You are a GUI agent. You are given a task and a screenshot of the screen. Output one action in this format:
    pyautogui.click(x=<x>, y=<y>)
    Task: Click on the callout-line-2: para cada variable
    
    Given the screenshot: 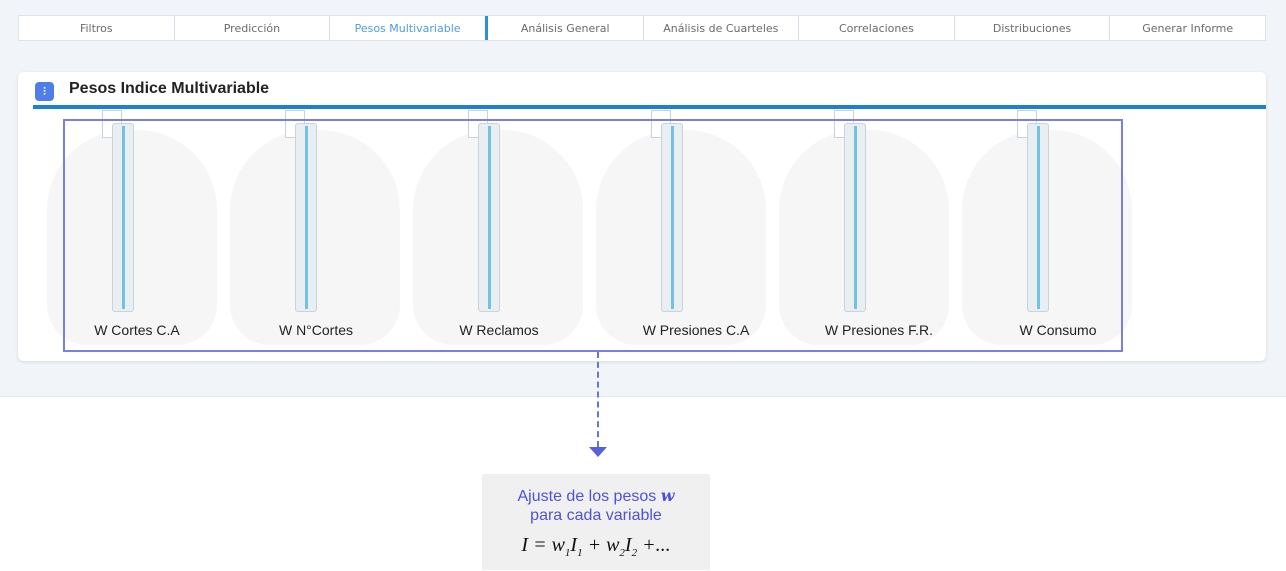 What is the action you would take?
    pyautogui.click(x=596, y=515)
    